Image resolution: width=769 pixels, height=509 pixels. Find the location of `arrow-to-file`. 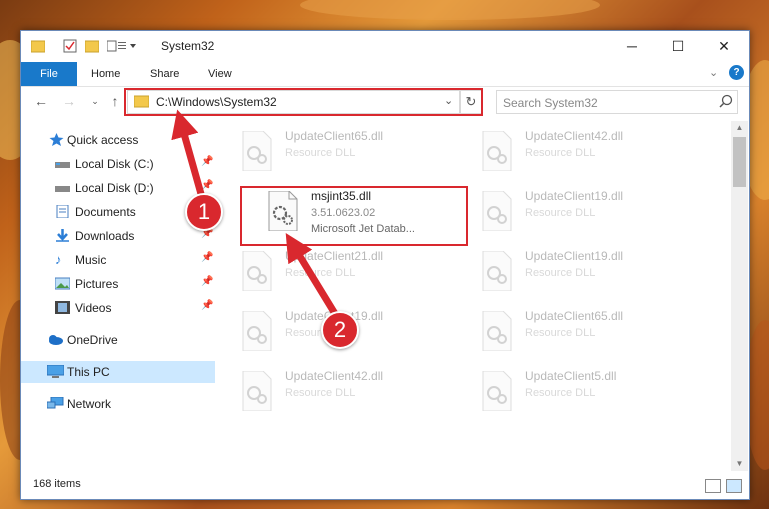

arrow-to-file is located at coordinates (312, 276).